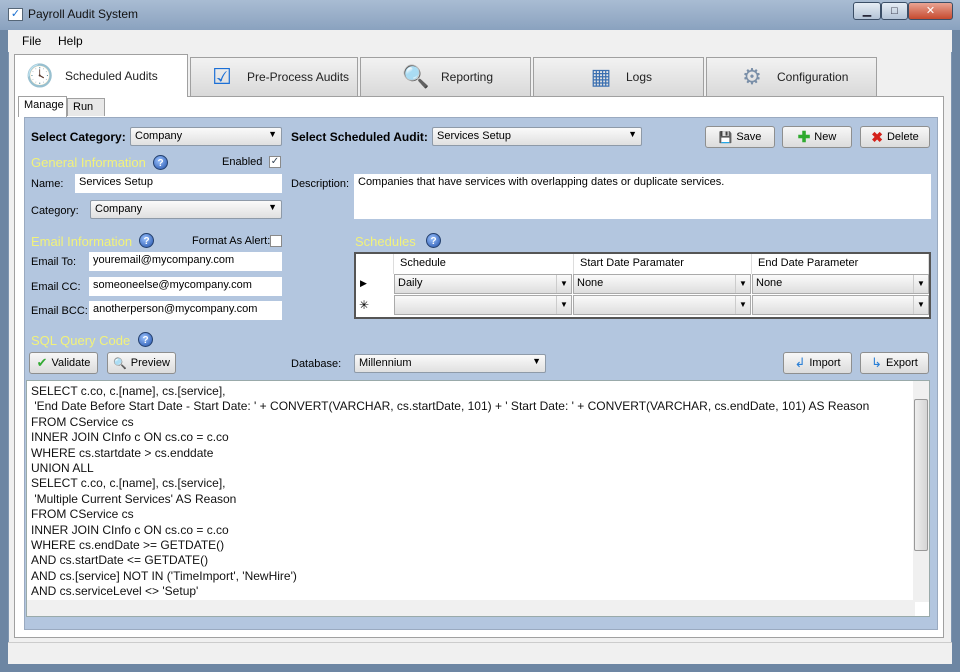 The height and width of the screenshot is (672, 960). I want to click on description-label: Description:, so click(320, 184).